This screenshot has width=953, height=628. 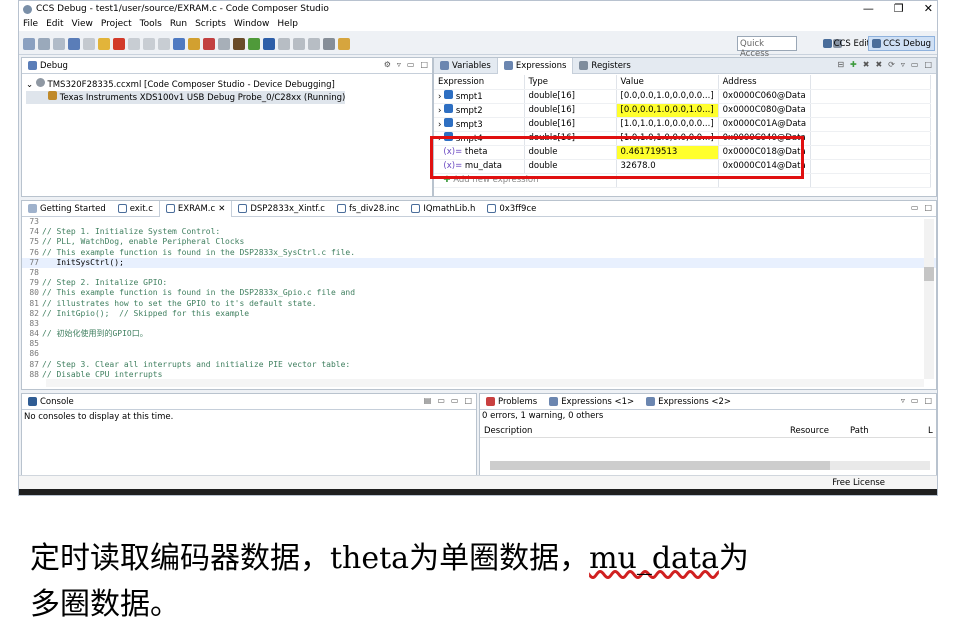 What do you see at coordinates (688, 402) in the screenshot?
I see `tab-expressions-2: Expressions <2>` at bounding box center [688, 402].